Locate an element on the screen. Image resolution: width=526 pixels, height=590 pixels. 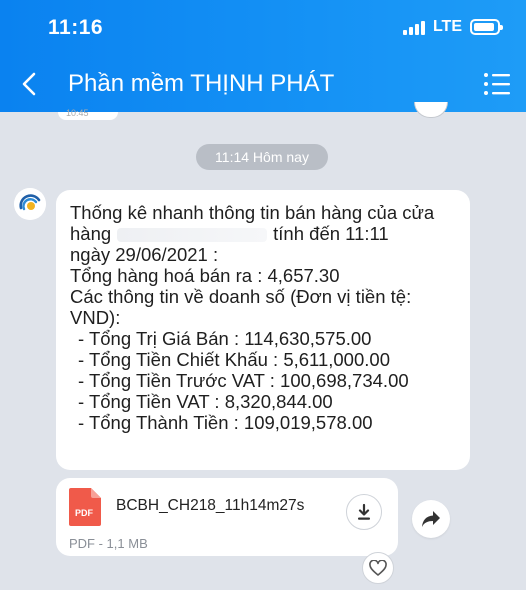
time-divider: 11:14 Hôm nay is located at coordinates (262, 157).